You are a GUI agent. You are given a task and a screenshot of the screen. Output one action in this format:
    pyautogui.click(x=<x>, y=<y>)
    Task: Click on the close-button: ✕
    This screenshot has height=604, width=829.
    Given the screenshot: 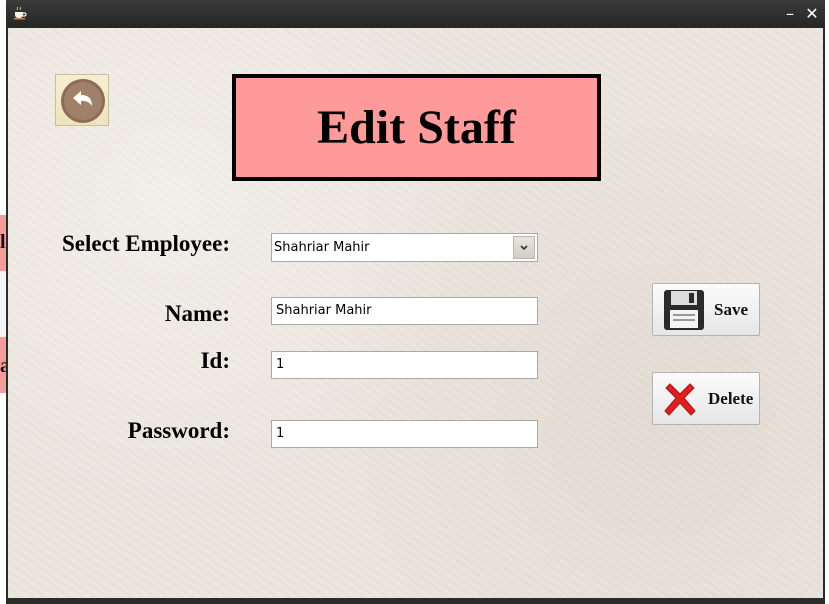 What is the action you would take?
    pyautogui.click(x=812, y=14)
    